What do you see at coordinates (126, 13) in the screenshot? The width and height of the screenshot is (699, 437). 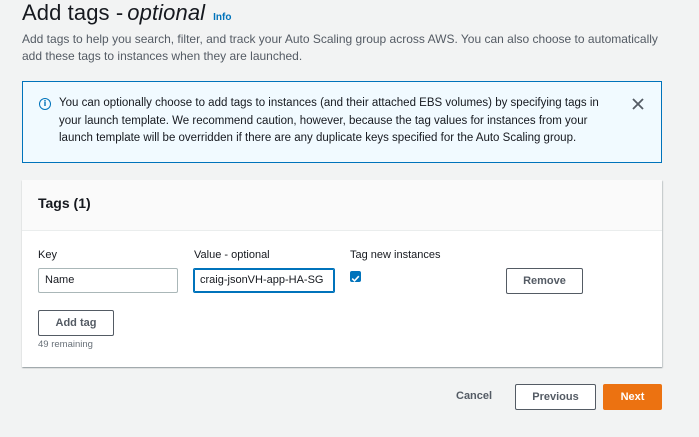 I see `page-header: Add tags - optional Info` at bounding box center [126, 13].